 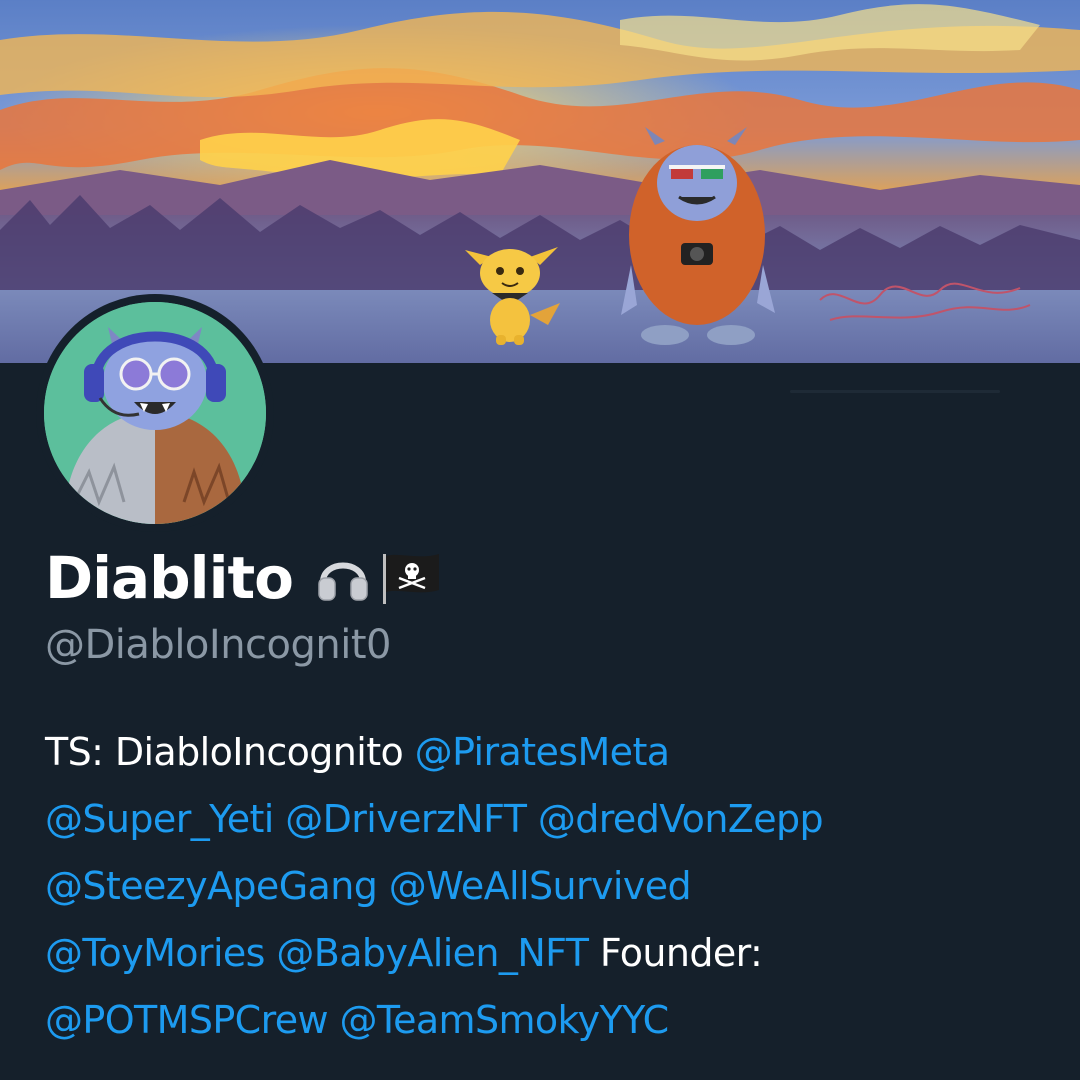 What do you see at coordinates (505, 1020) in the screenshot?
I see `mention-link: @TeamSmokyYYC` at bounding box center [505, 1020].